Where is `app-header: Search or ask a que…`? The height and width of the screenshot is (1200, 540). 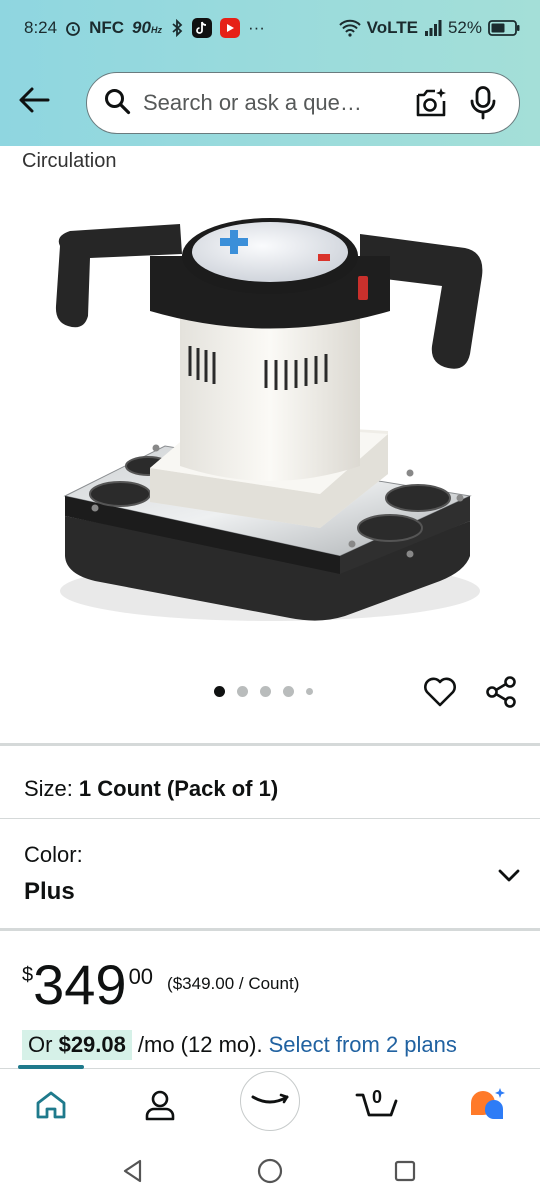
app-header: Search or ask a que… is located at coordinates (270, 101).